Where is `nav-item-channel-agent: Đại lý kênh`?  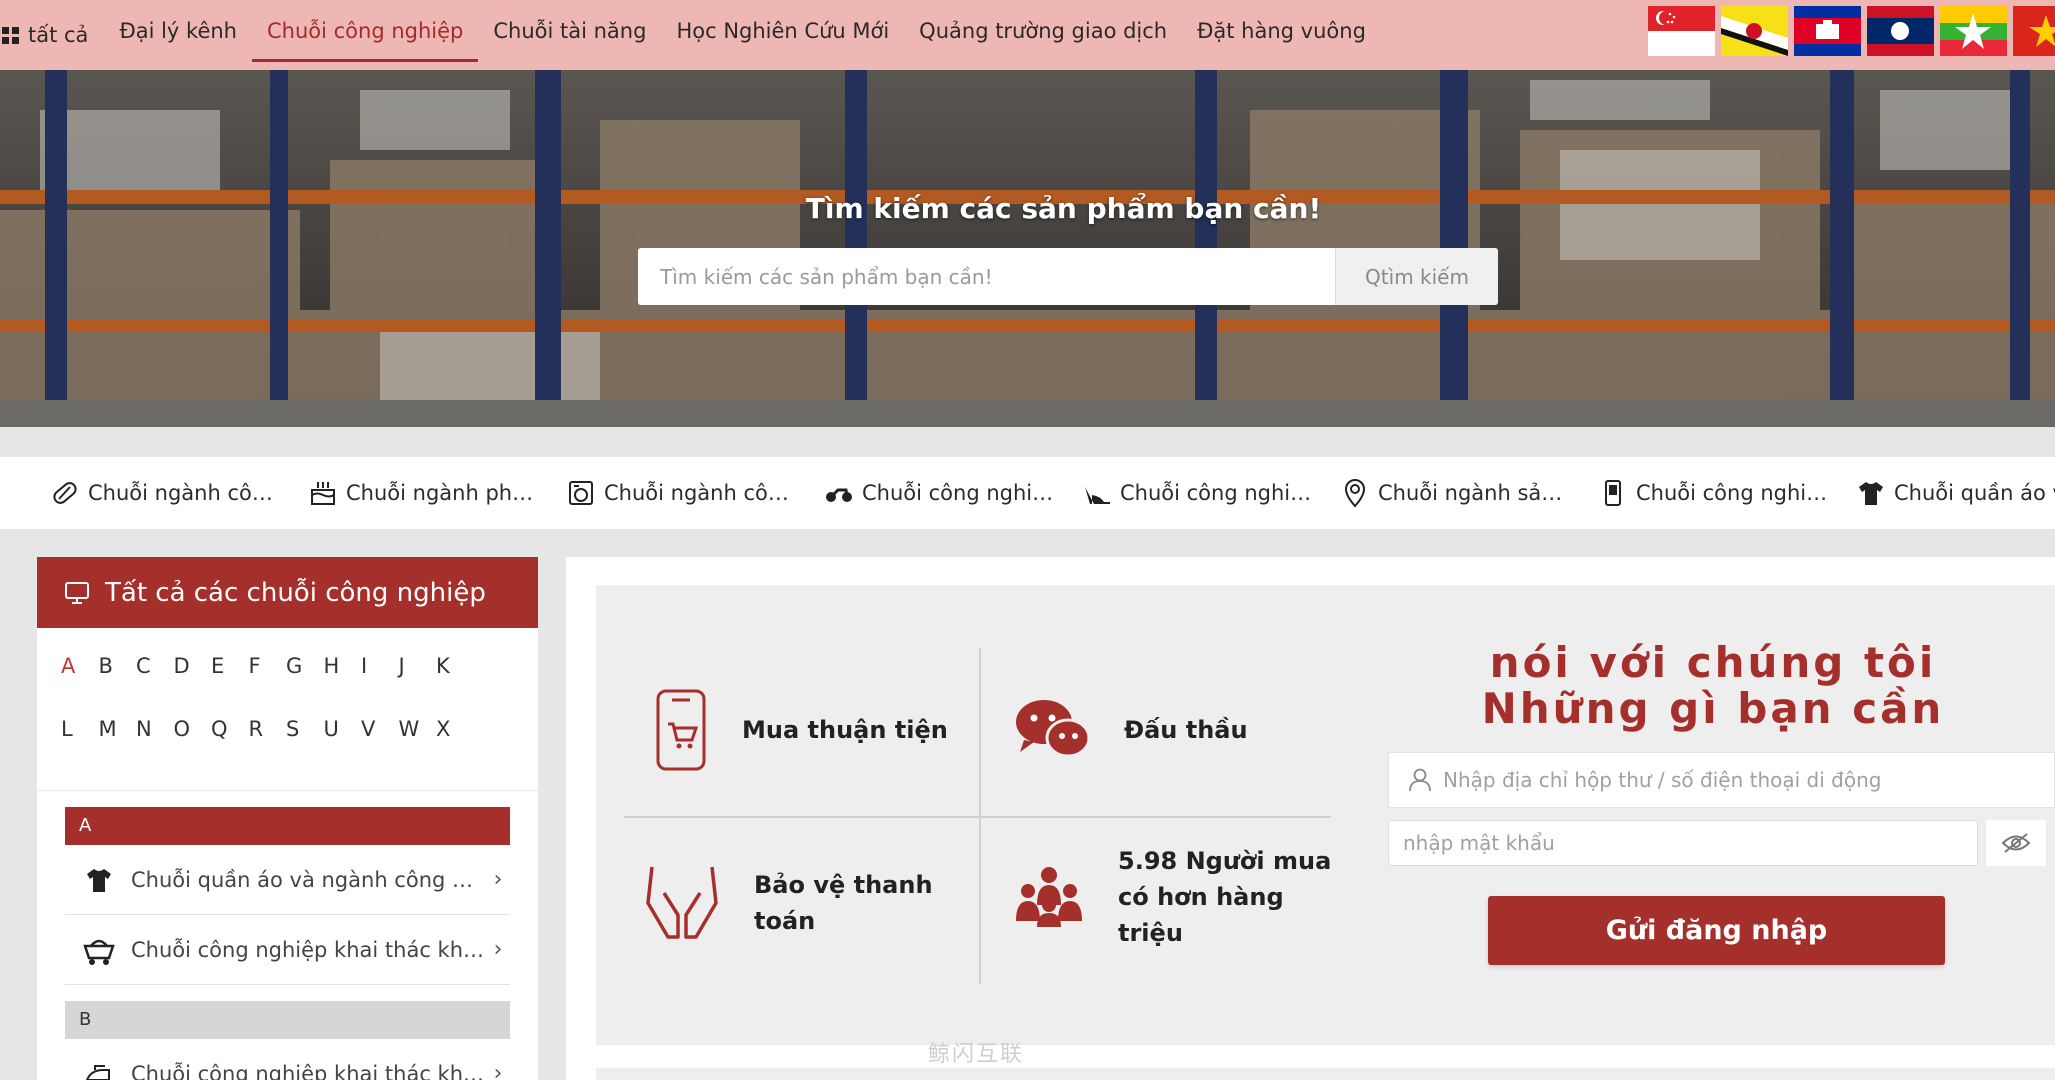 nav-item-channel-agent: Đại lý kênh is located at coordinates (178, 35).